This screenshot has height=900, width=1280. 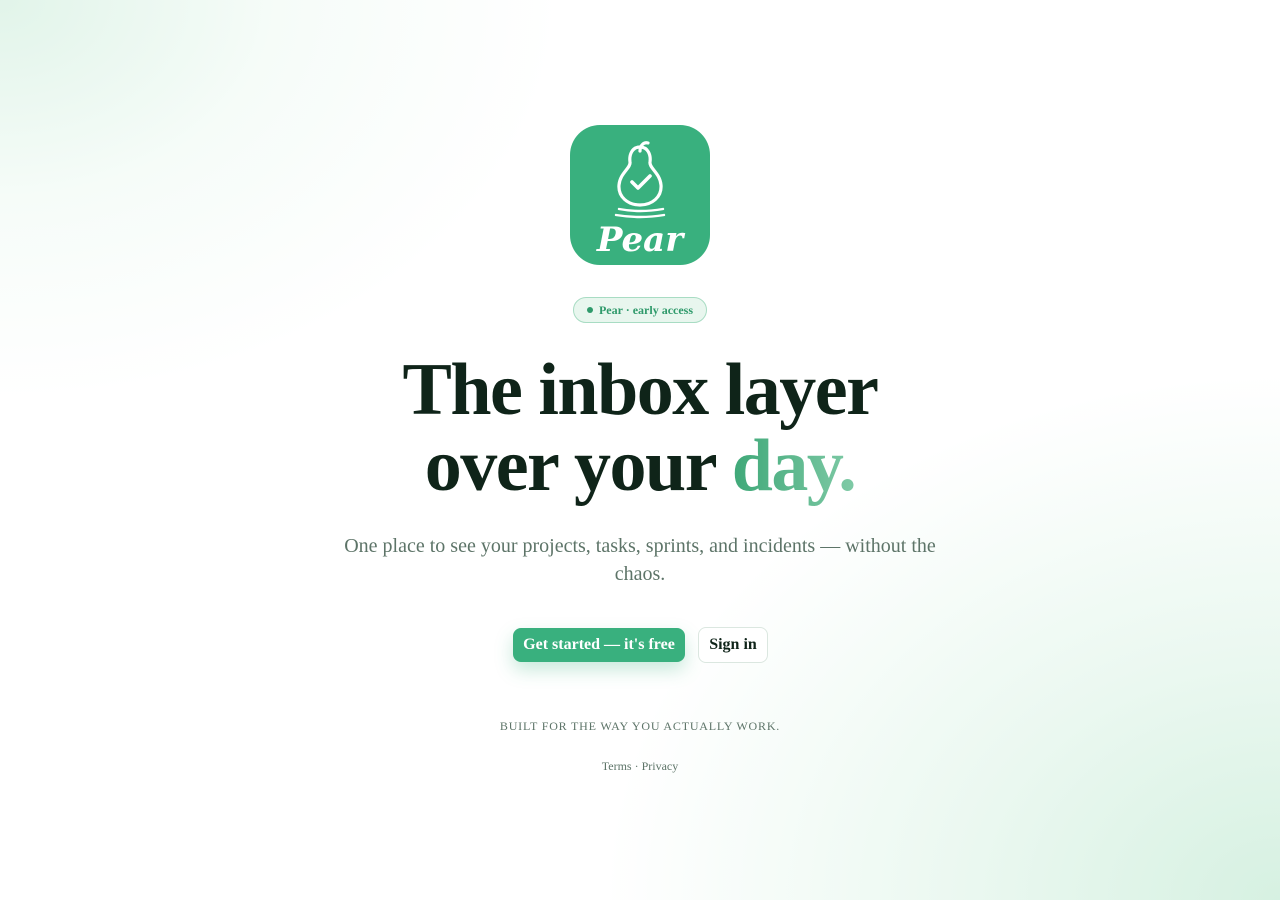 What do you see at coordinates (640, 766) in the screenshot?
I see `footer-links: Terms · Privacy` at bounding box center [640, 766].